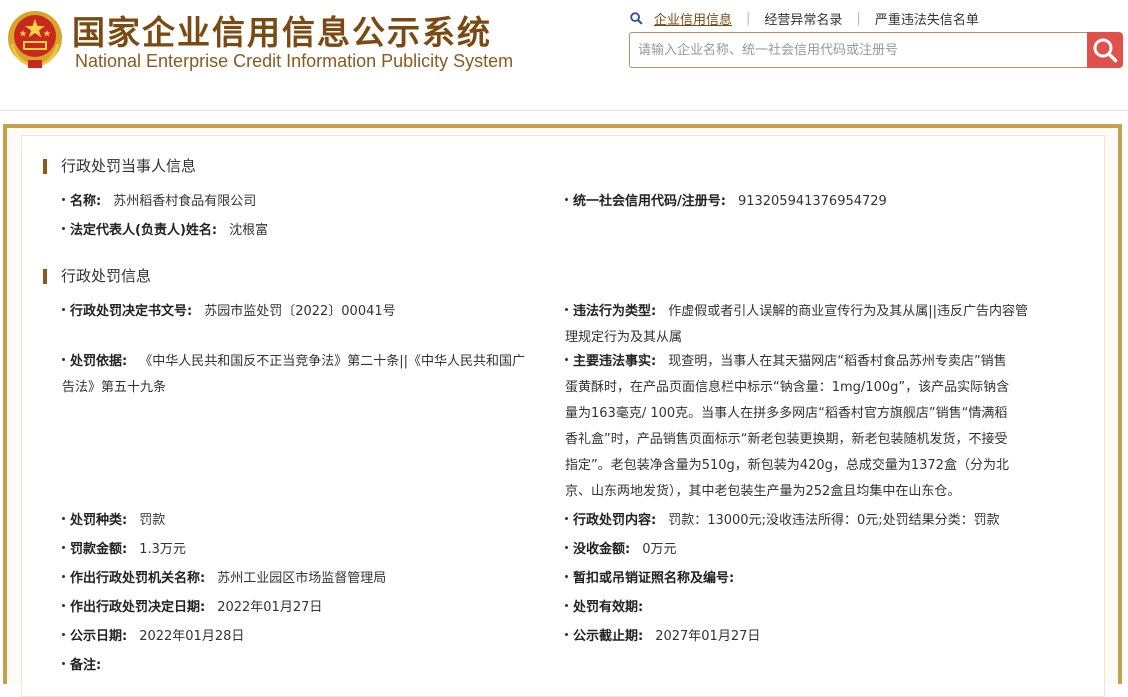 Image resolution: width=1128 pixels, height=697 pixels. Describe the element at coordinates (858, 50) in the screenshot. I see `search-input` at that location.